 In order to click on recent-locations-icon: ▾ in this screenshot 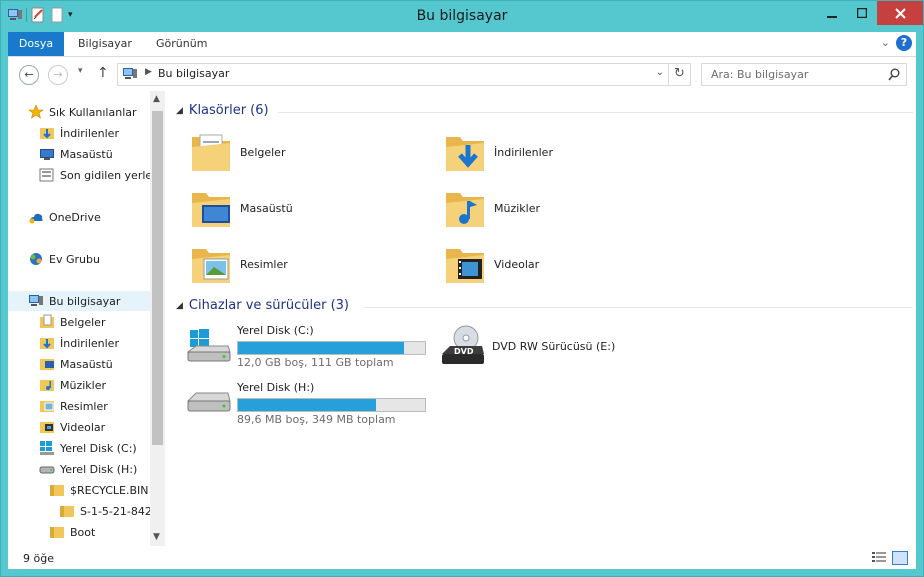, I will do `click(80, 71)`.